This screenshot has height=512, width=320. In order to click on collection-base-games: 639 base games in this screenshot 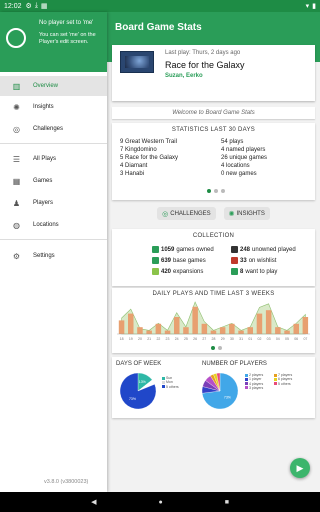, I will do `click(179, 260)`.